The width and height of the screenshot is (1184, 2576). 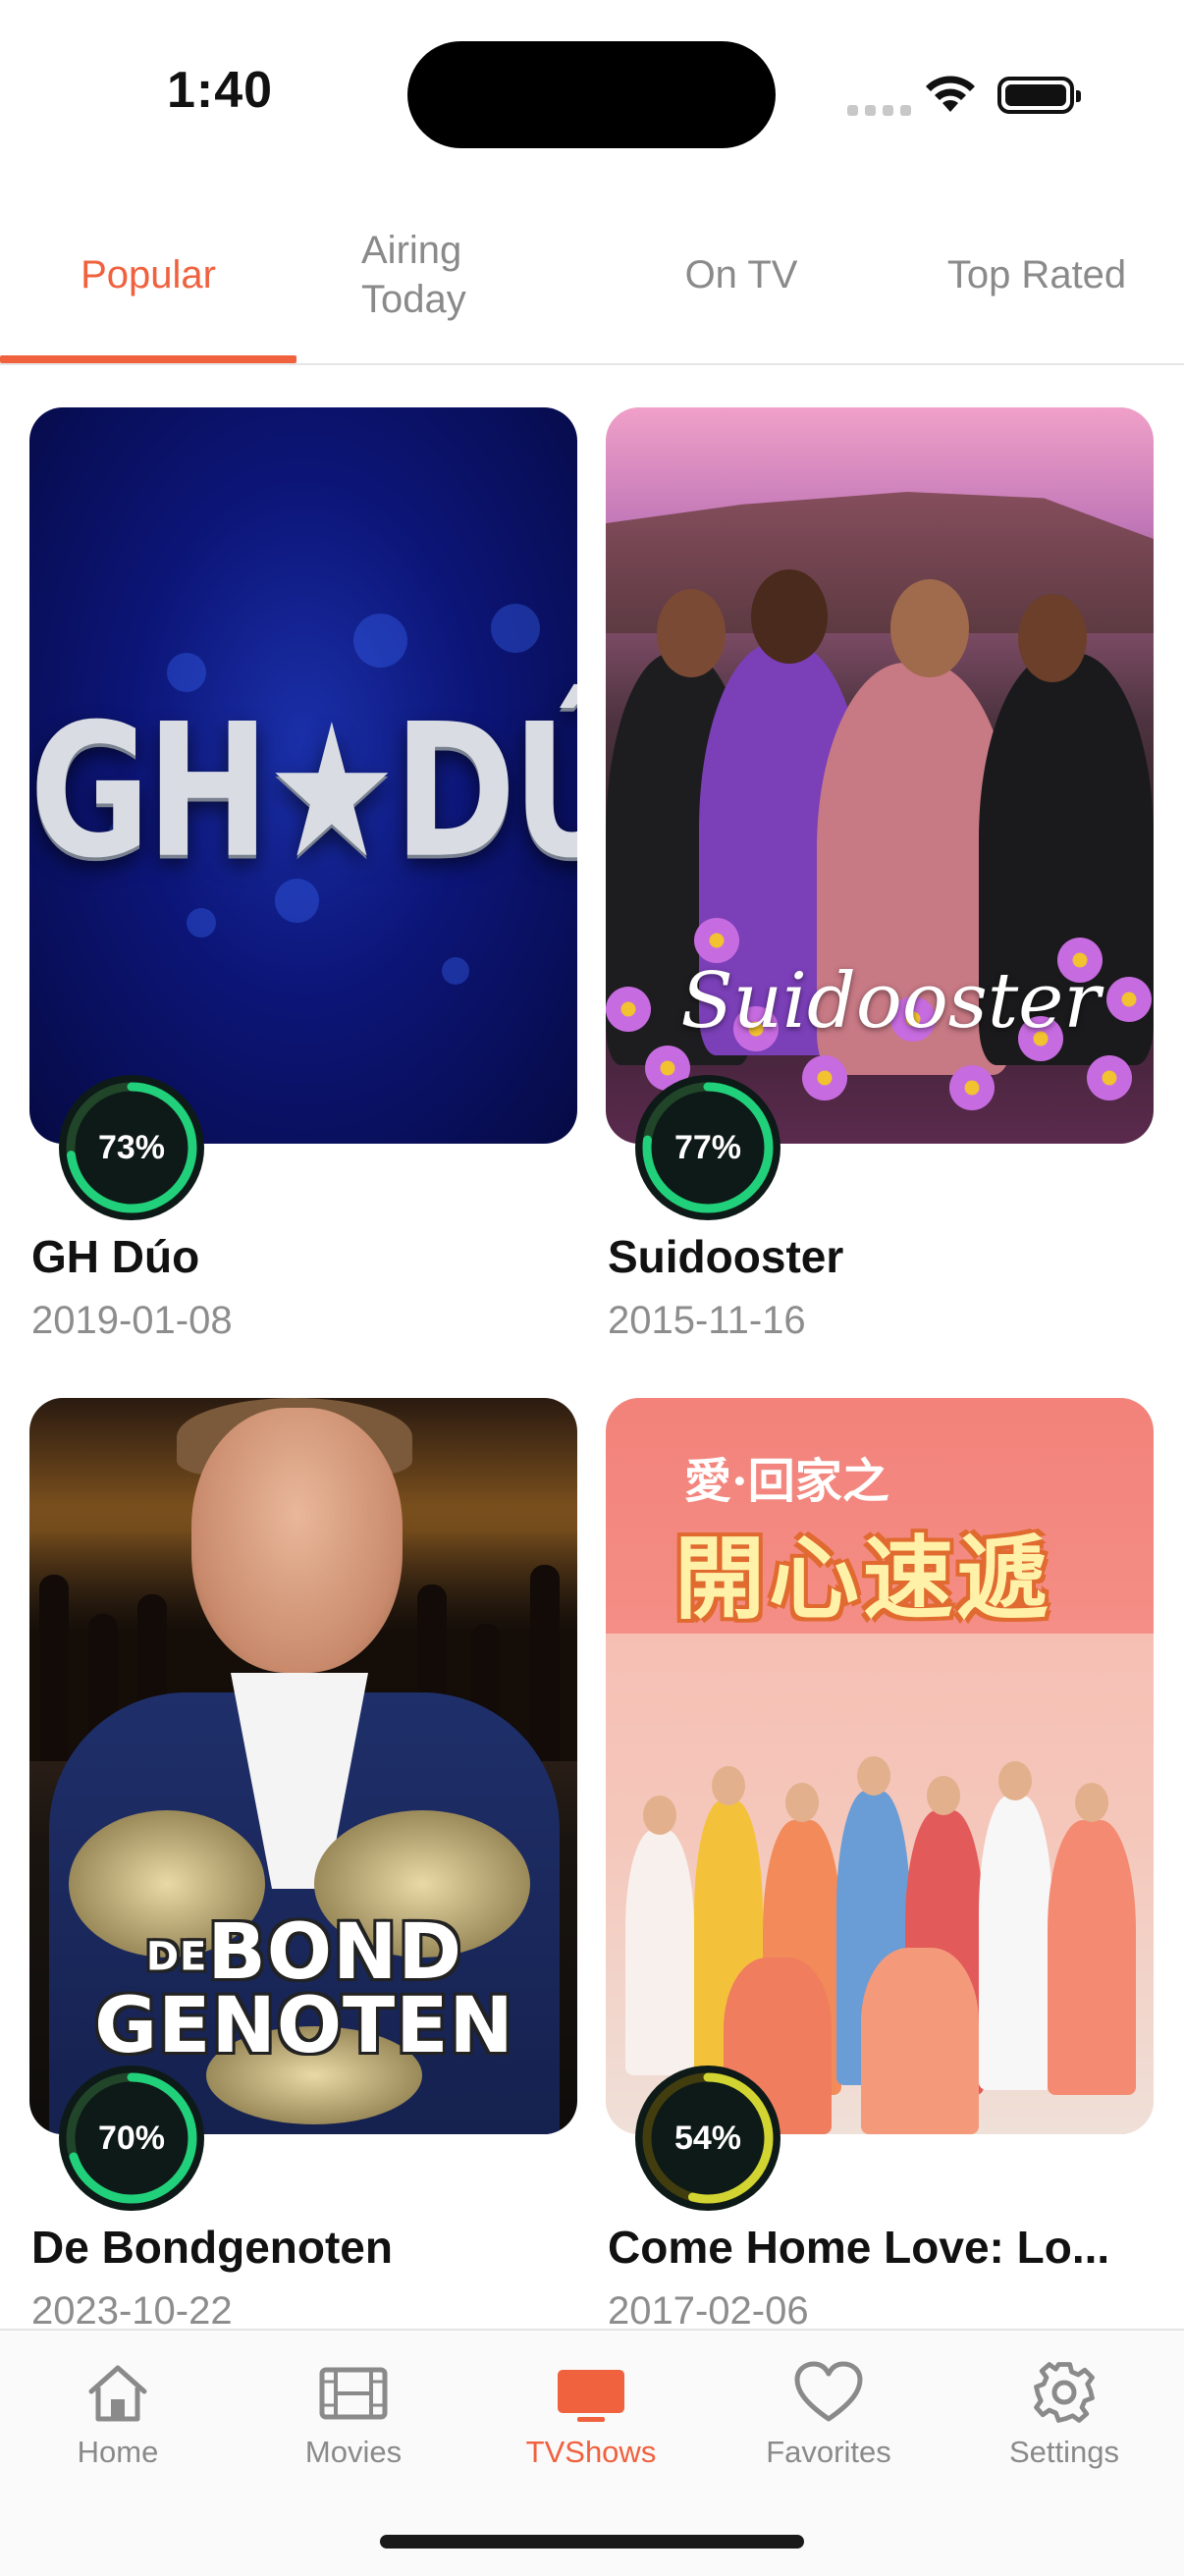 I want to click on tab-popular: Popular, so click(x=148, y=275).